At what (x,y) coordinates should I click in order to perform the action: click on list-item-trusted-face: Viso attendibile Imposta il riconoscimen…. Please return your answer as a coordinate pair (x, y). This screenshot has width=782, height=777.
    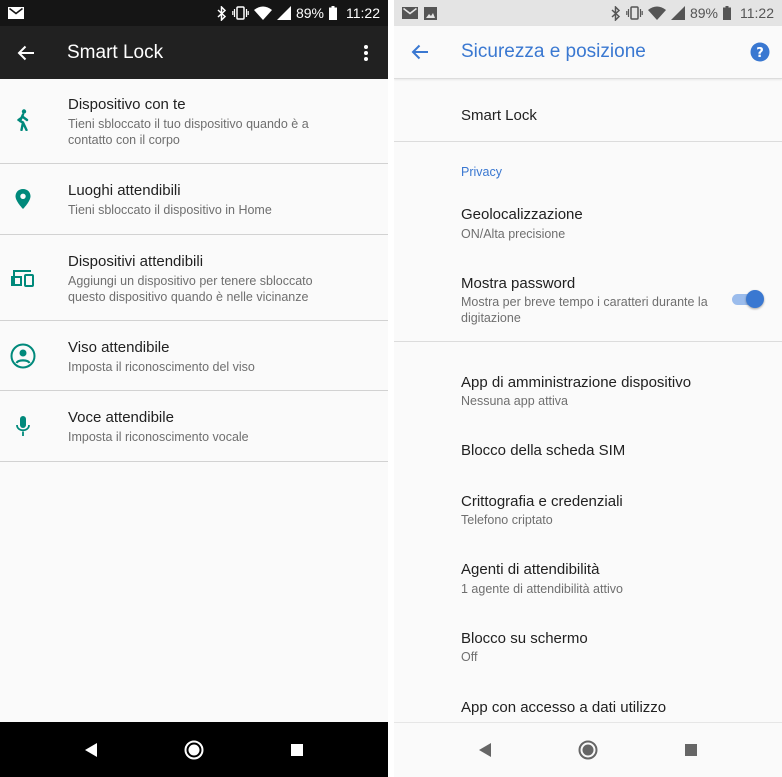
    Looking at the image, I should click on (194, 356).